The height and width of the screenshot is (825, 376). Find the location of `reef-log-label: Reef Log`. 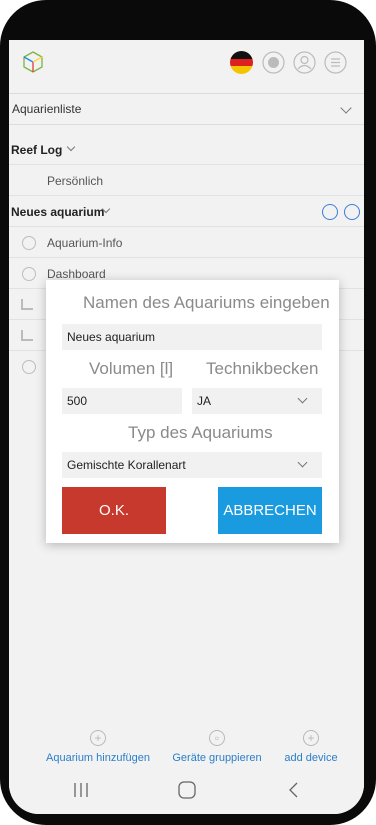

reef-log-label: Reef Log is located at coordinates (37, 150).